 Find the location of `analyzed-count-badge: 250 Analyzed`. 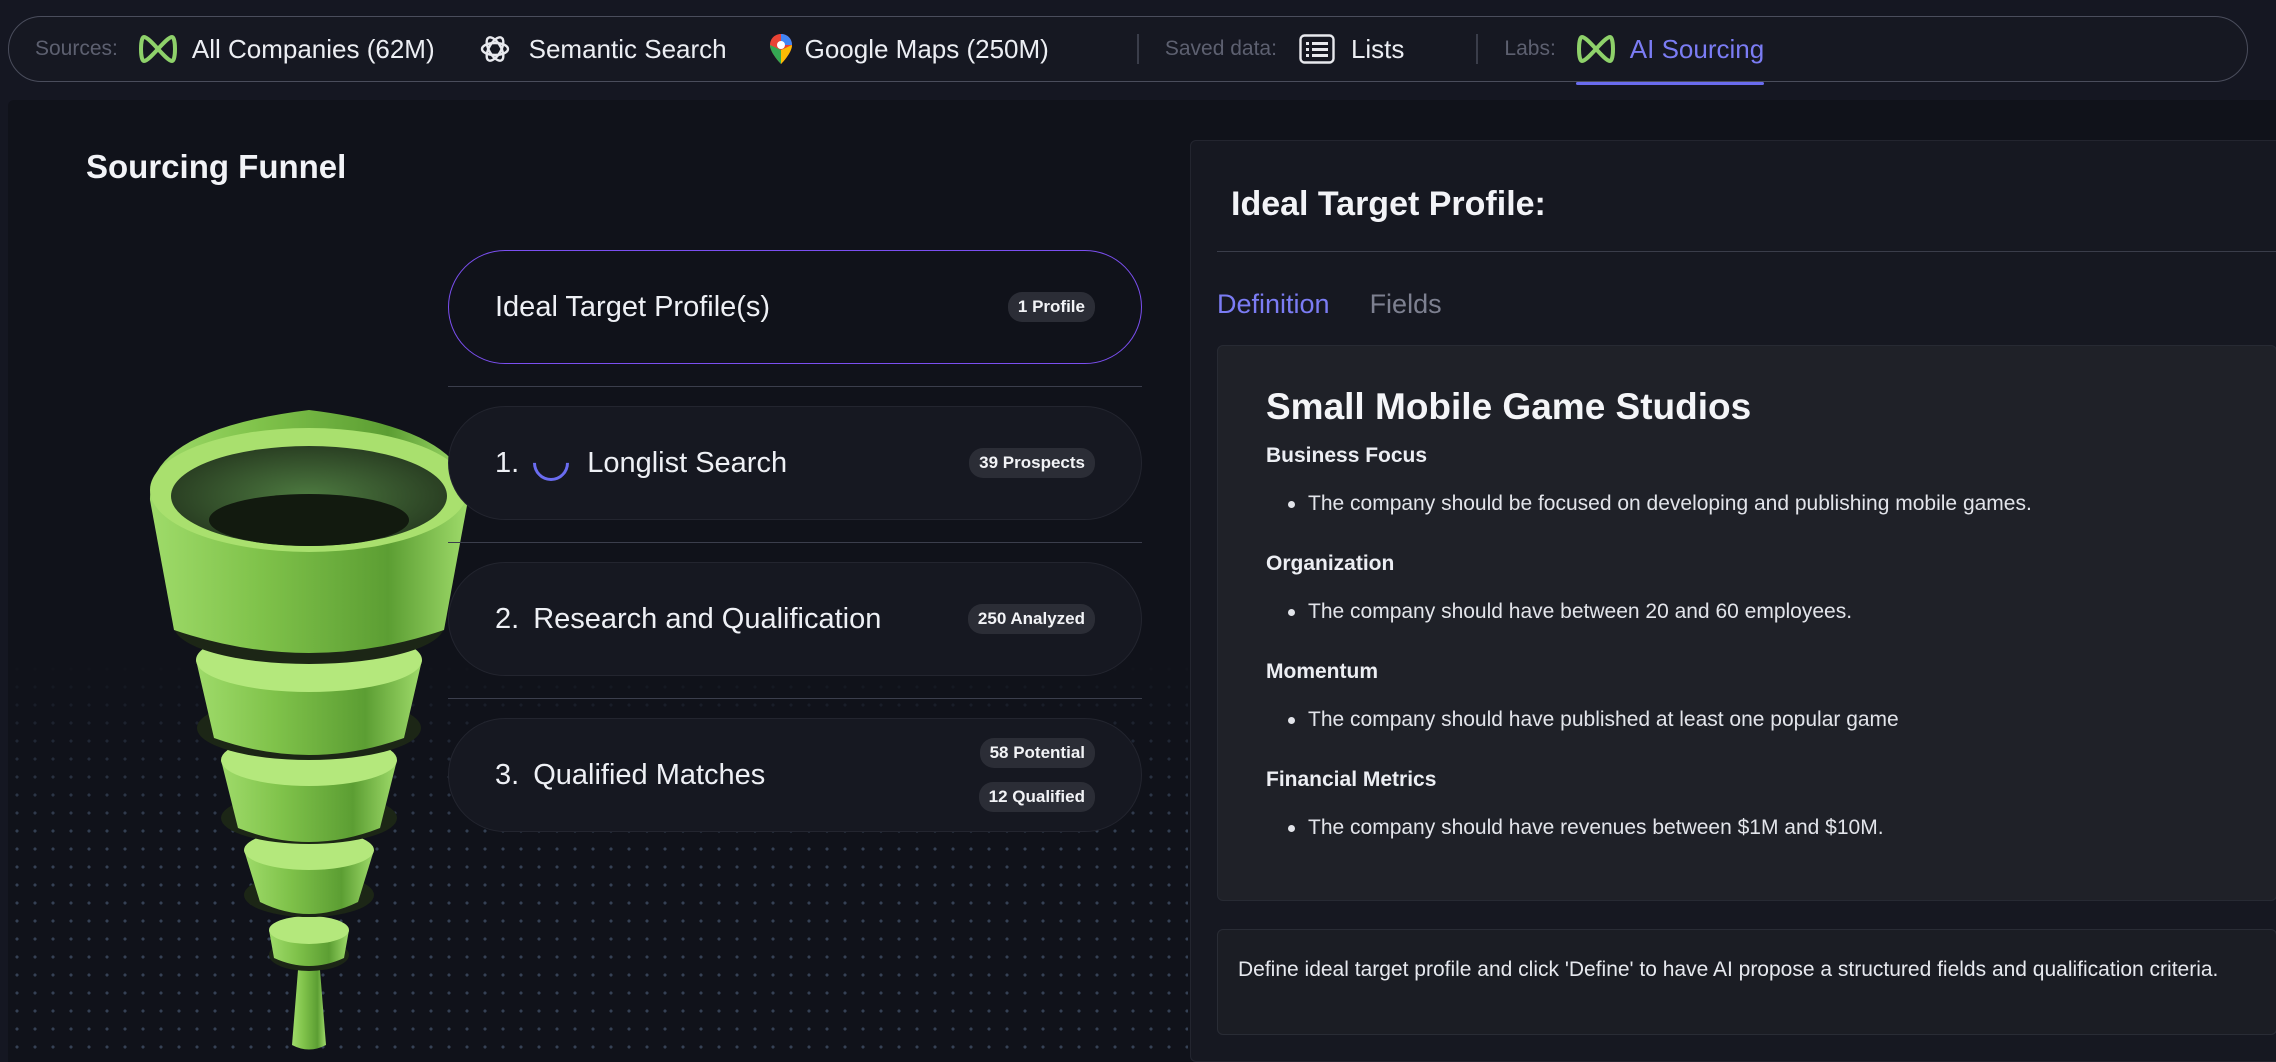

analyzed-count-badge: 250 Analyzed is located at coordinates (1031, 619).